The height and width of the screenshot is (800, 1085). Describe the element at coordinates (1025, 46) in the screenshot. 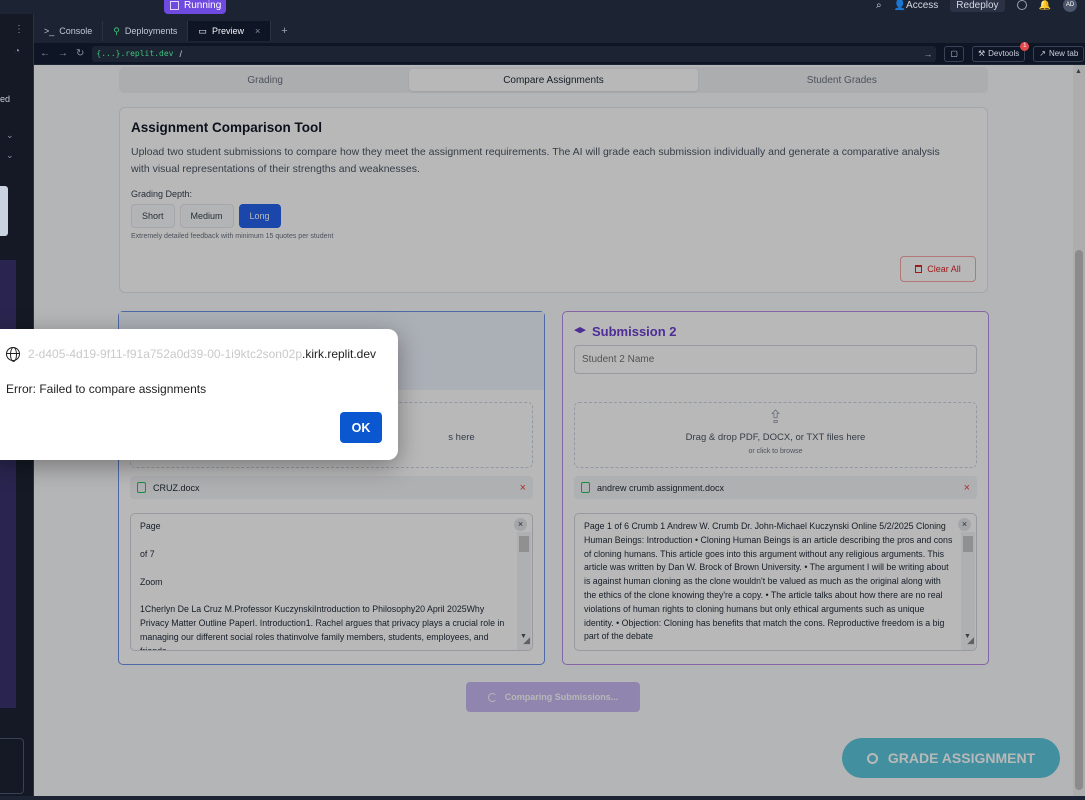

I see `devtools-badge: 1` at that location.